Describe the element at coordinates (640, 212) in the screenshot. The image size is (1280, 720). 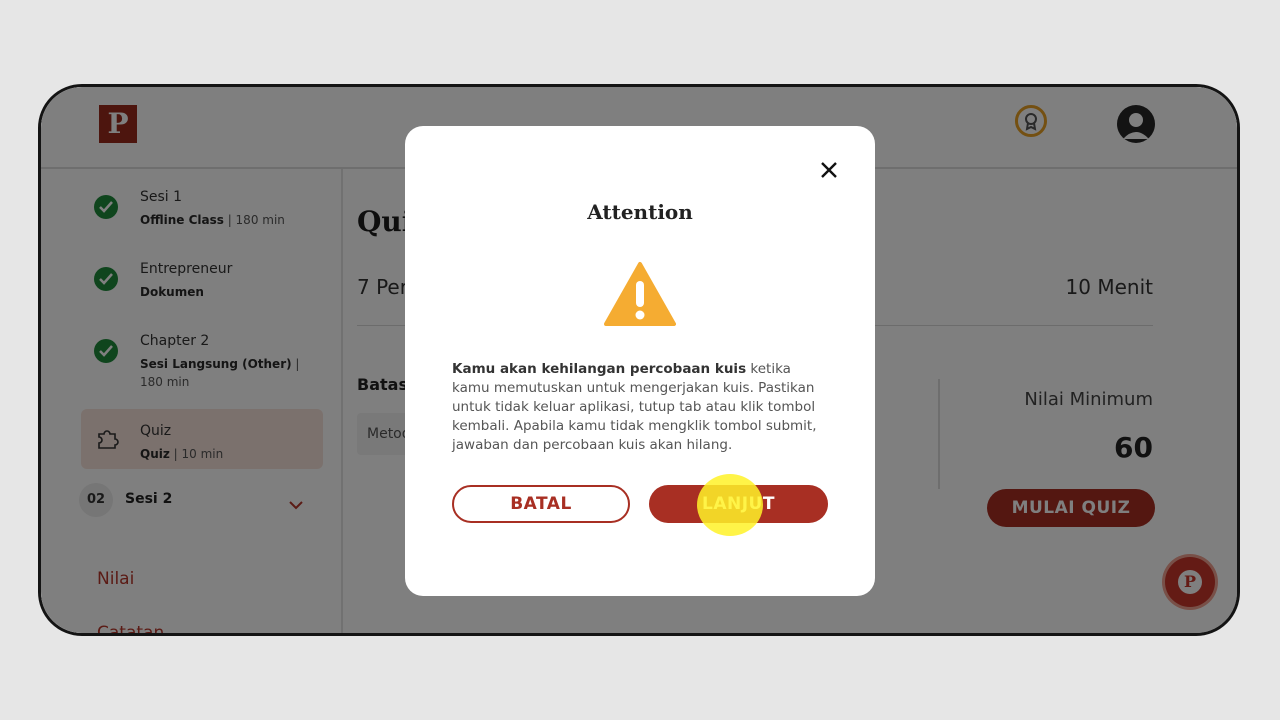
I see `dialog-title: Attention` at that location.